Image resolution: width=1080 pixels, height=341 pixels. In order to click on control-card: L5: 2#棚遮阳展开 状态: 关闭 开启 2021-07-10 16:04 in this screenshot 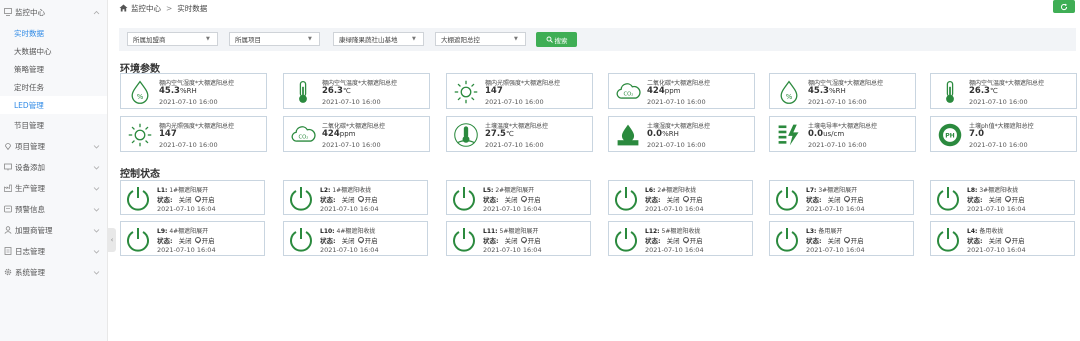, I will do `click(518, 197)`.